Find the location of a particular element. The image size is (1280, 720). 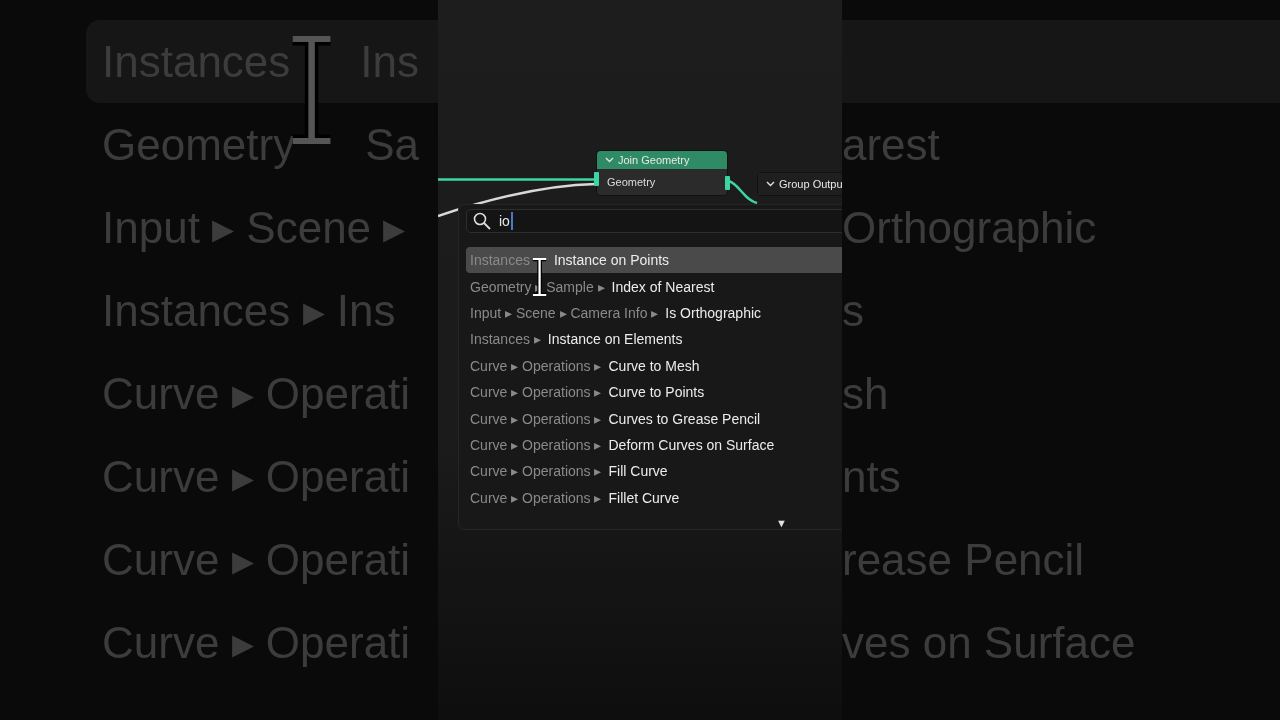

search-value: io is located at coordinates (506, 221).